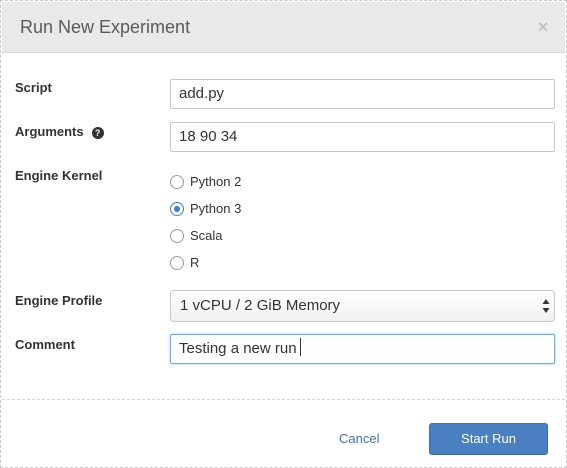 The width and height of the screenshot is (567, 468). What do you see at coordinates (208, 136) in the screenshot?
I see `arguments-input-value: 18 90 34` at bounding box center [208, 136].